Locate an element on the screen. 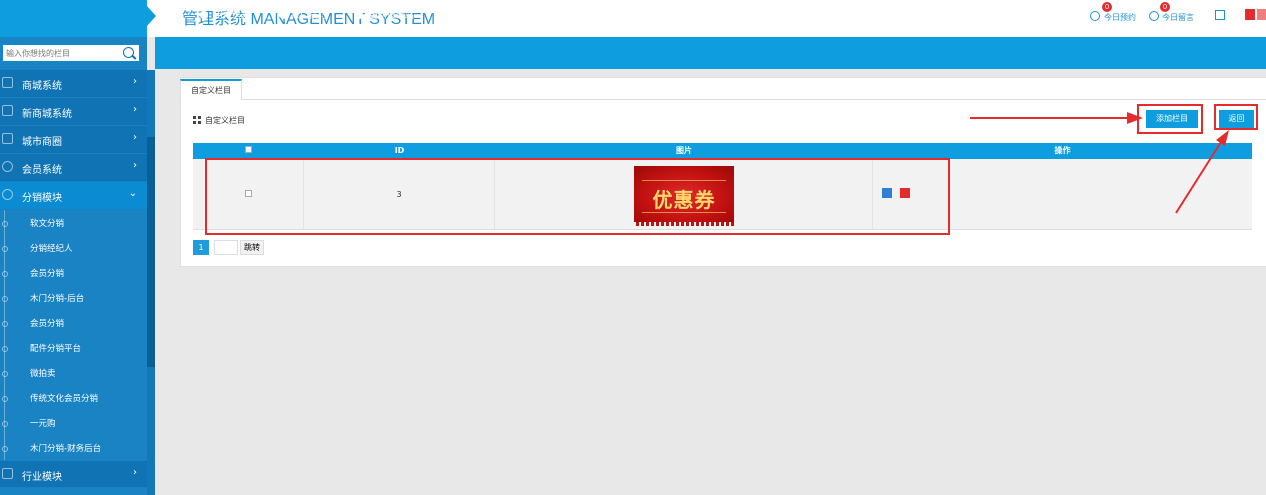 The width and height of the screenshot is (1266, 495). pagination-current-page: 1 is located at coordinates (201, 247).